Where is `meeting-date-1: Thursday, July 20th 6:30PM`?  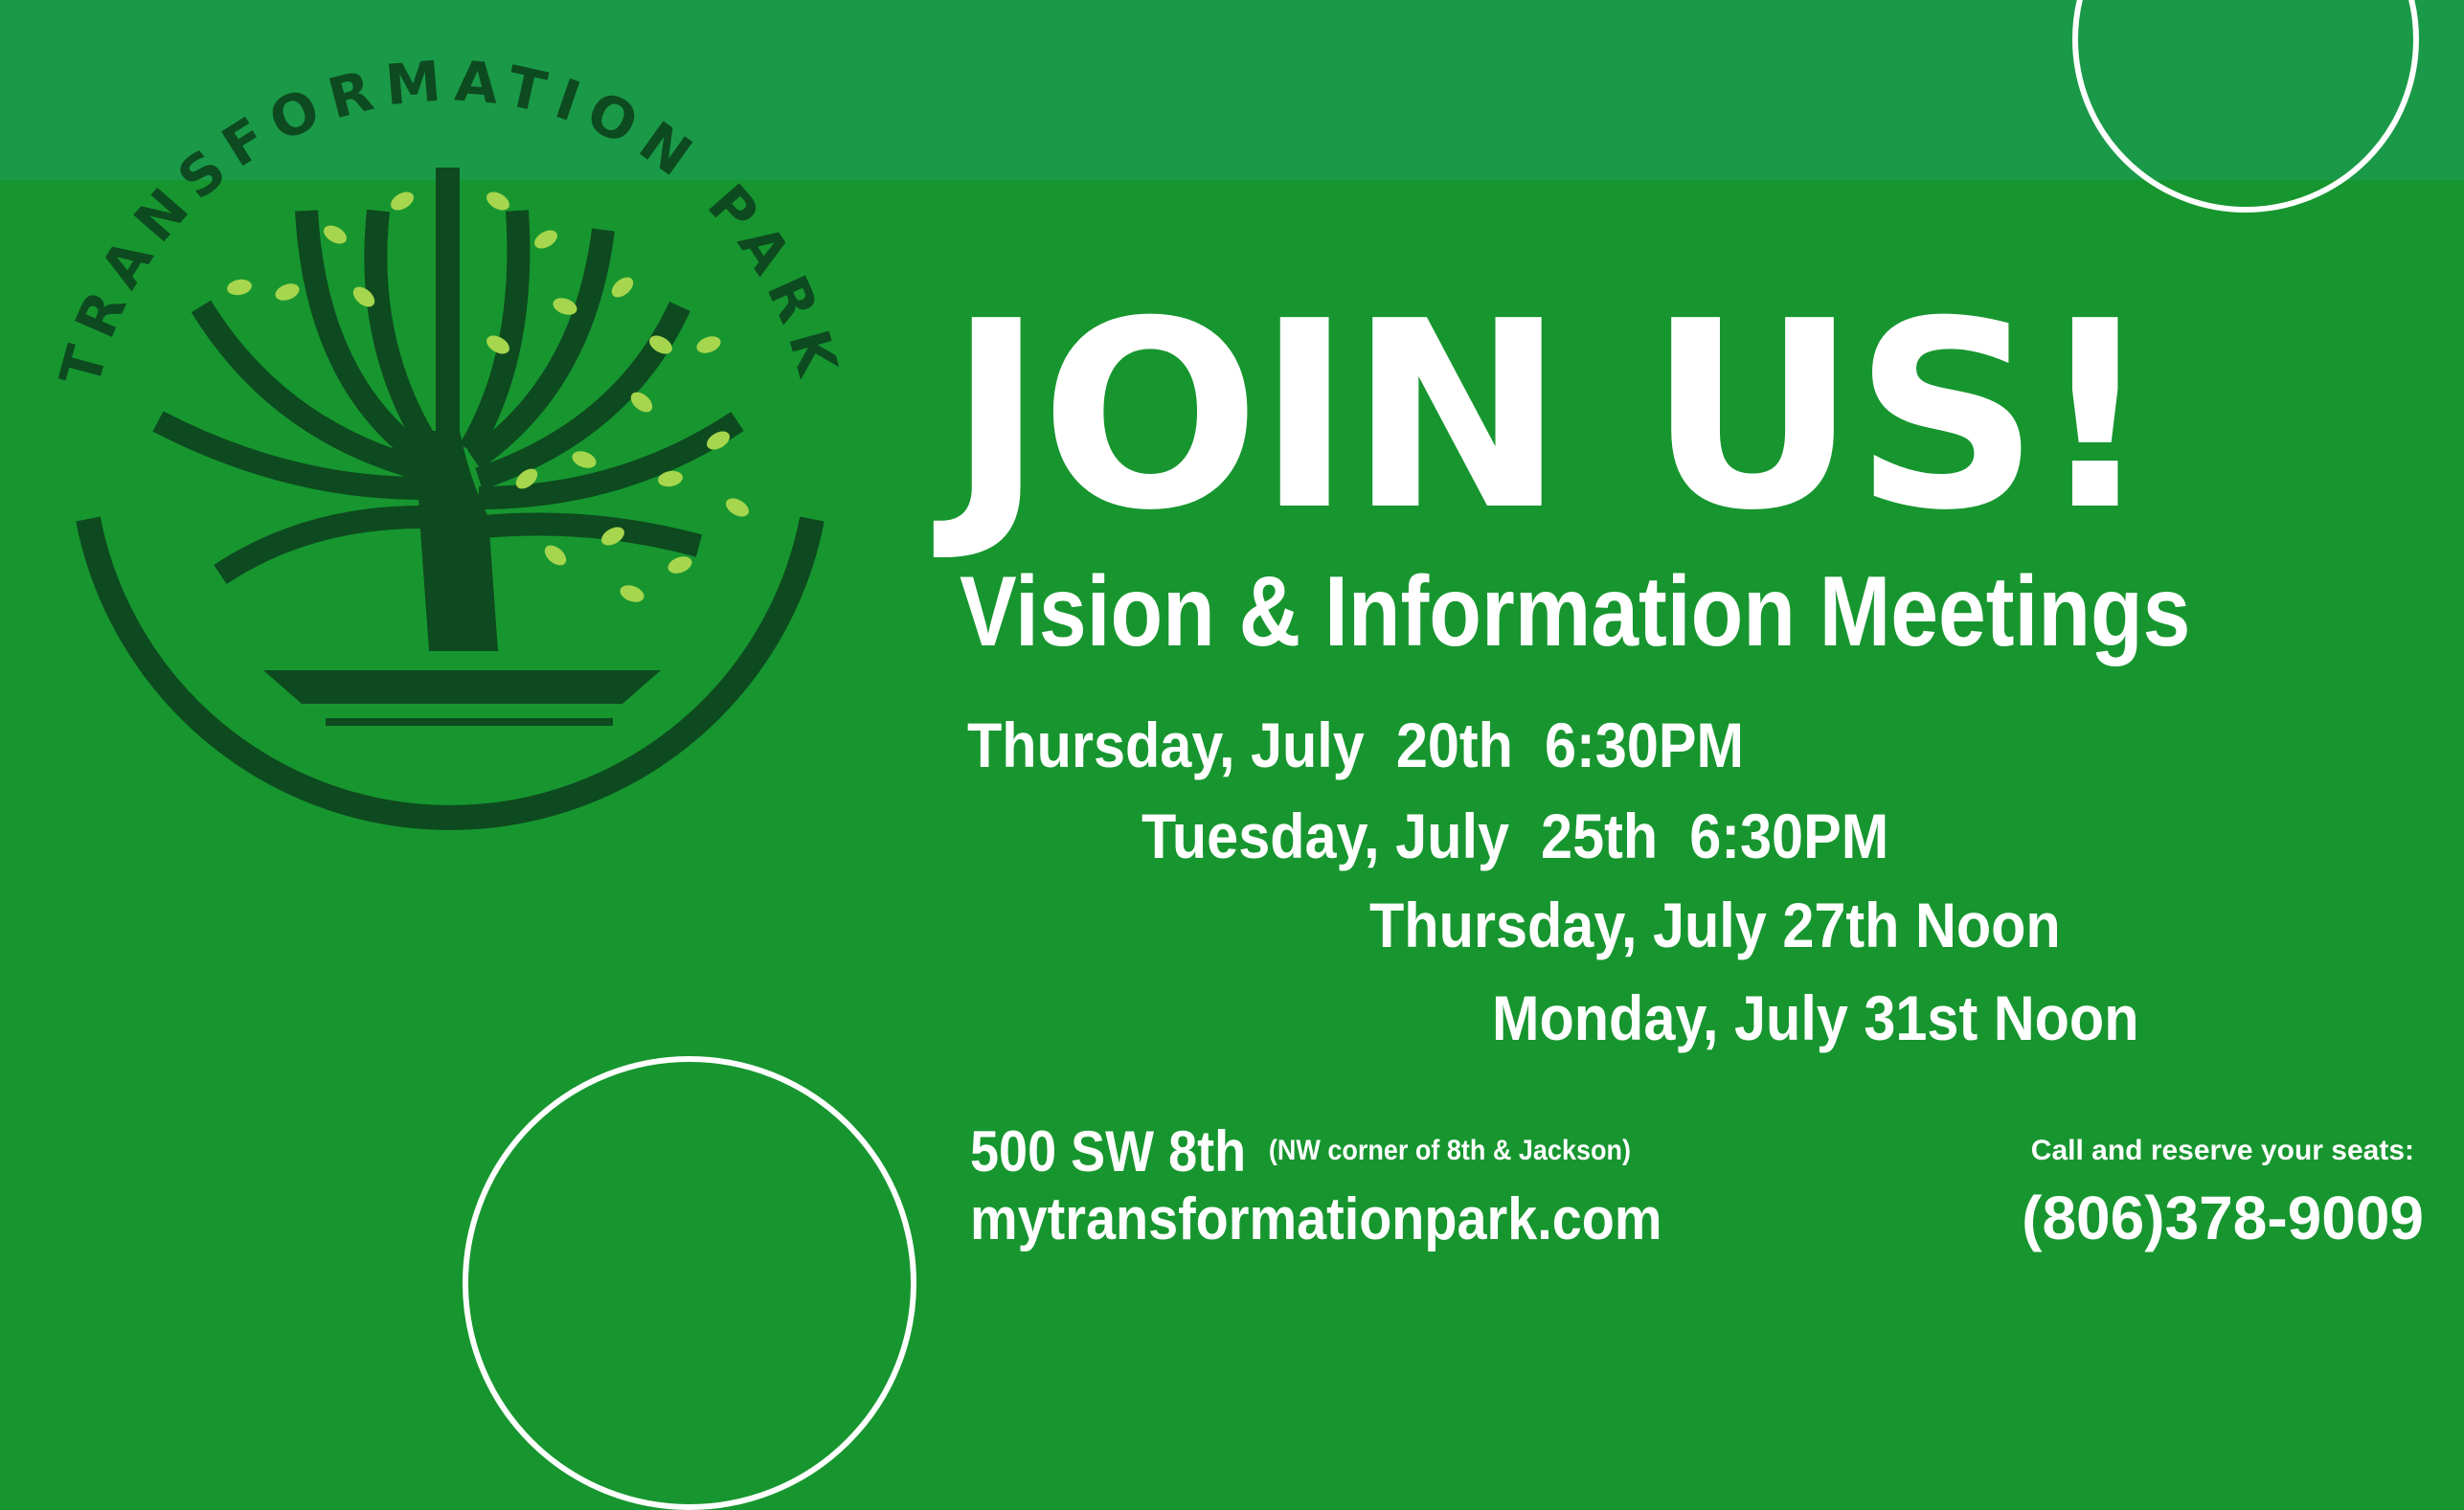 meeting-date-1: Thursday, July 20th 6:30PM is located at coordinates (1355, 745).